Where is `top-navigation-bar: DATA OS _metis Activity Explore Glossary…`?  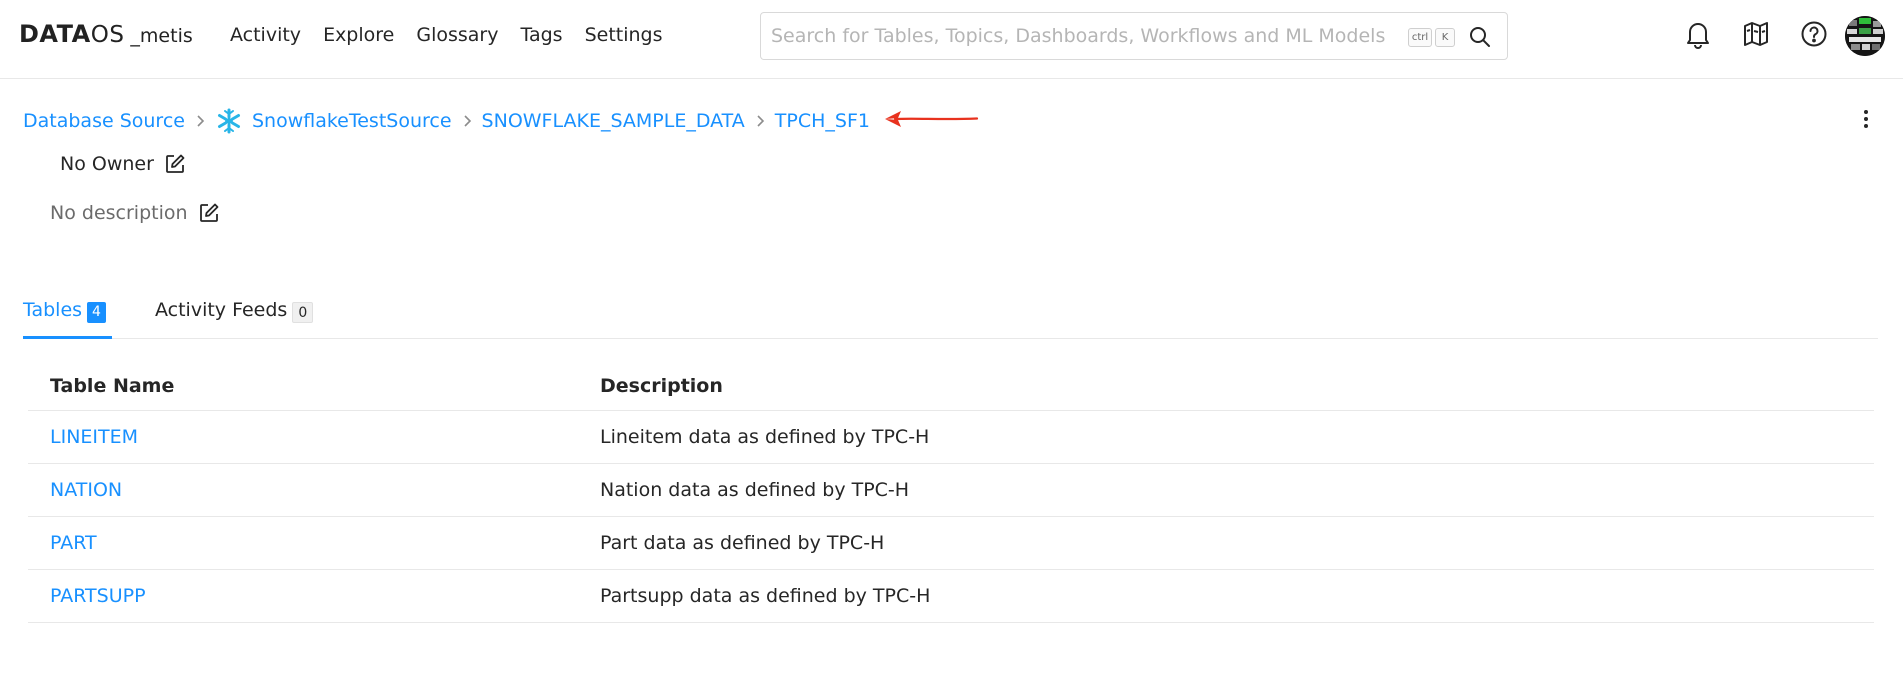 top-navigation-bar: DATA OS _metis Activity Explore Glossary… is located at coordinates (951, 39).